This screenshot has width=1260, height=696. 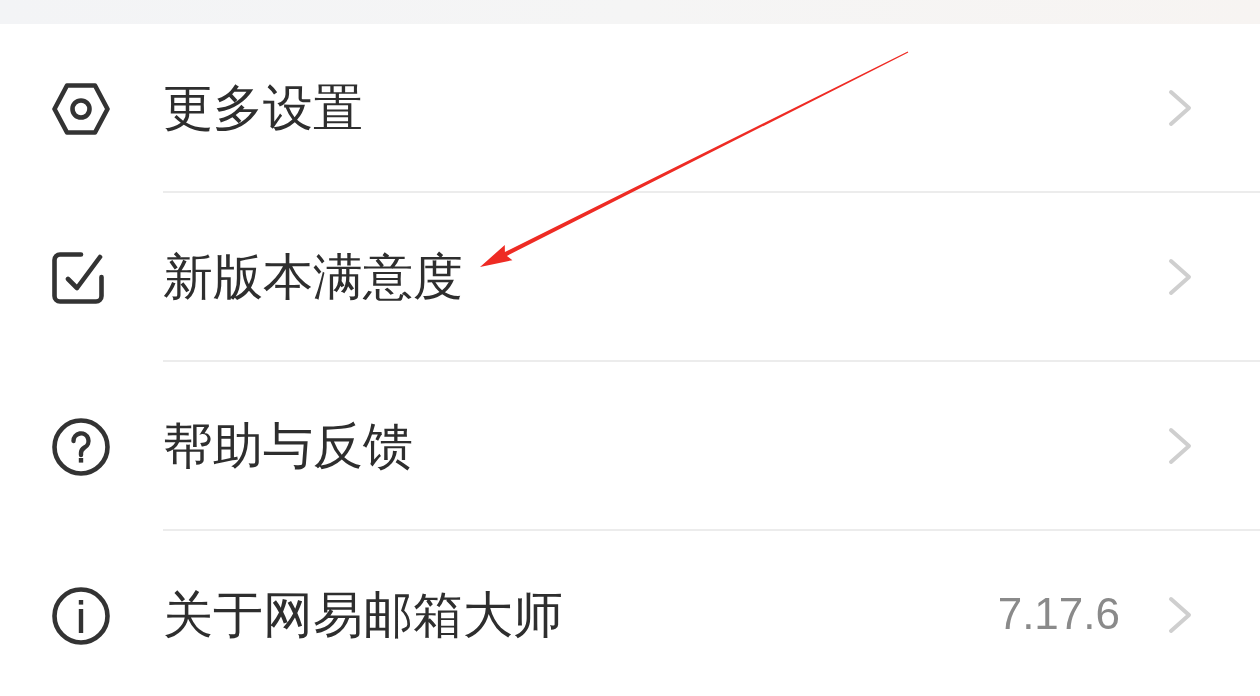 I want to click on info-icon, so click(x=81, y=615).